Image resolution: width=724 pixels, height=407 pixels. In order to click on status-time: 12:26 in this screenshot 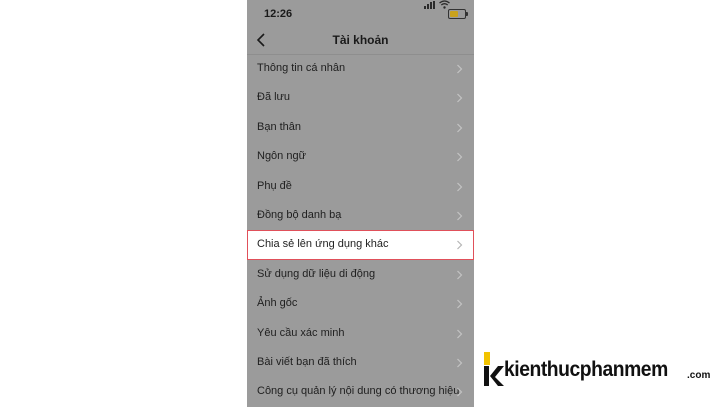, I will do `click(278, 14)`.